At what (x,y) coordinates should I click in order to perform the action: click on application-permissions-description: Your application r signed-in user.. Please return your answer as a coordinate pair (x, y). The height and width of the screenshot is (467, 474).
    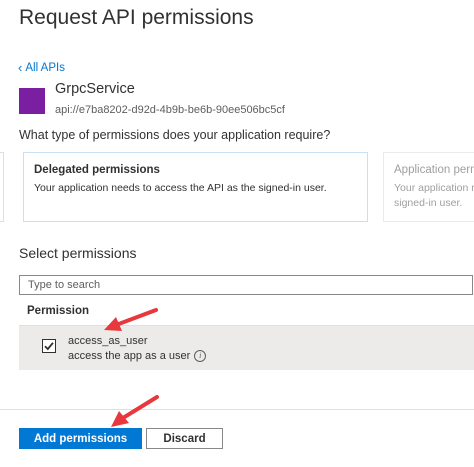
    Looking at the image, I should click on (434, 195).